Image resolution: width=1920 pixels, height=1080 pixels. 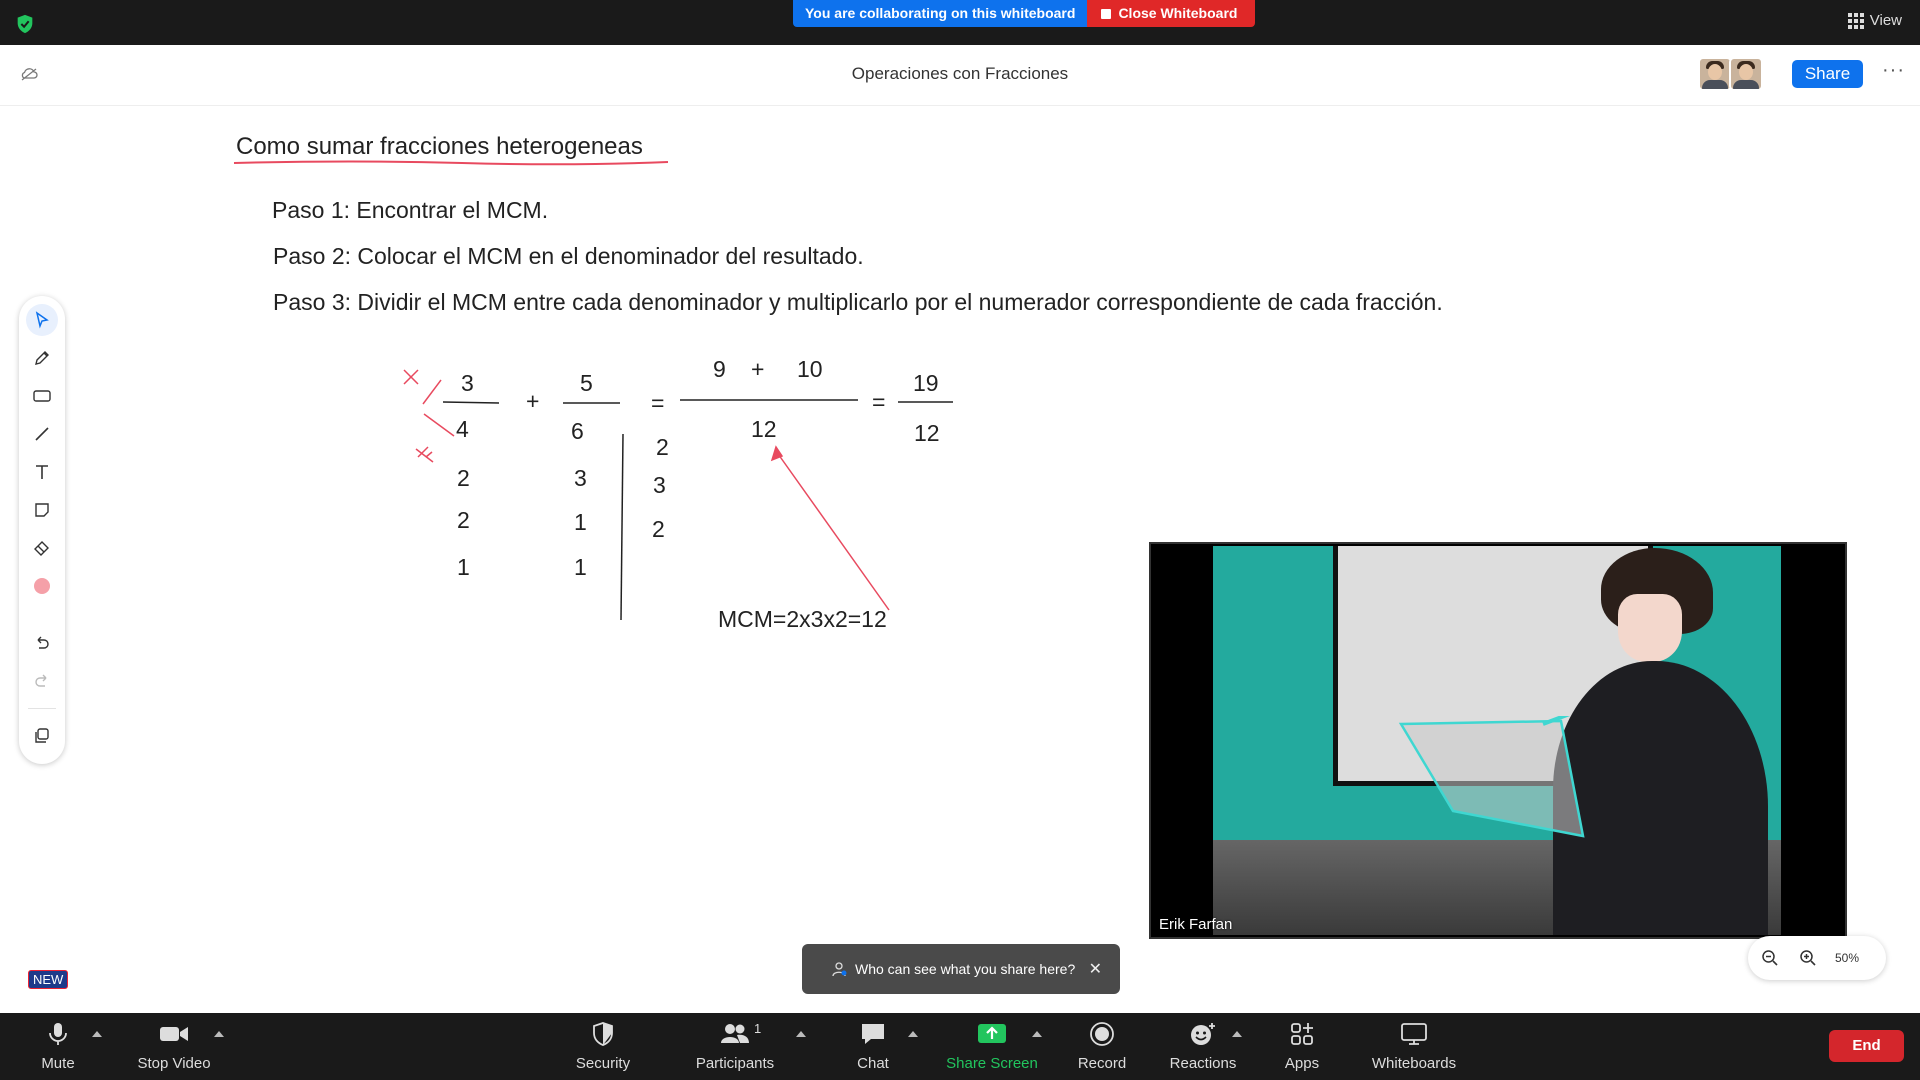 I want to click on view-label: View, so click(x=1885, y=20).